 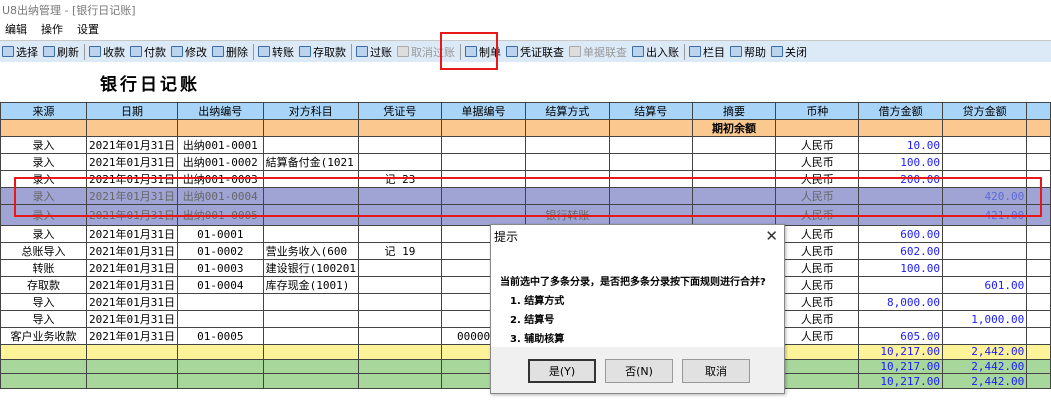 I want to click on rule-item: 3. 辅助核算, so click(x=537, y=339).